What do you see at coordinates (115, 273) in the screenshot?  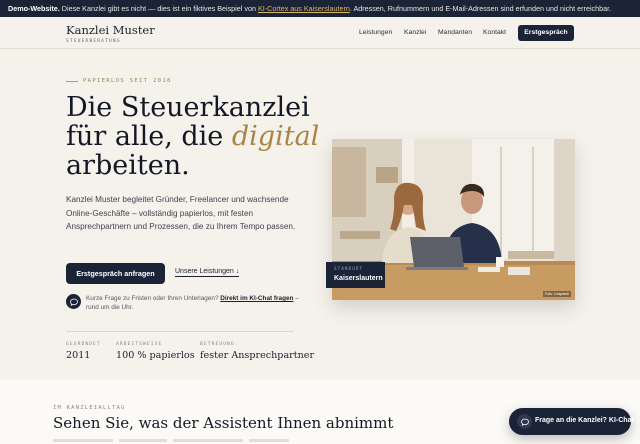 I see `request-consultation-button: Erstgespräch anfragen` at bounding box center [115, 273].